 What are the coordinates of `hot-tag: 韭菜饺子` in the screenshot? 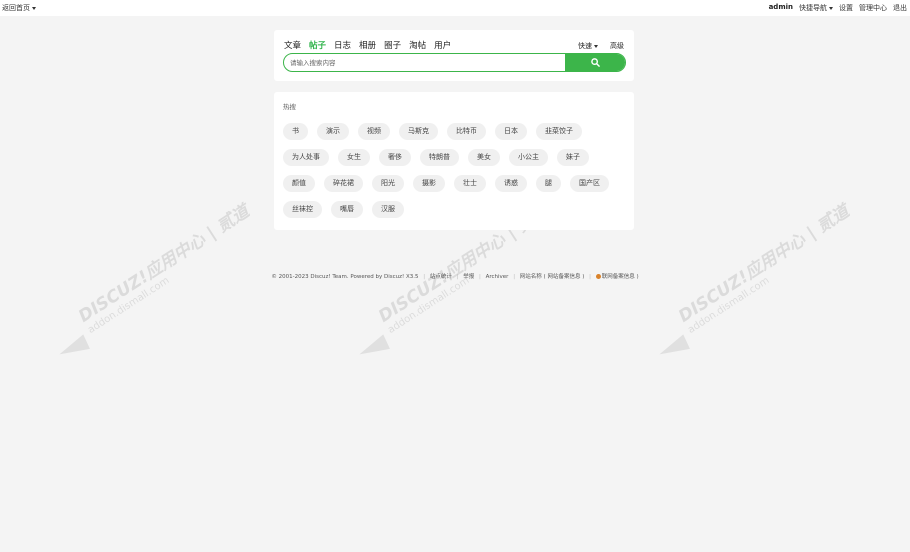 It's located at (559, 131).